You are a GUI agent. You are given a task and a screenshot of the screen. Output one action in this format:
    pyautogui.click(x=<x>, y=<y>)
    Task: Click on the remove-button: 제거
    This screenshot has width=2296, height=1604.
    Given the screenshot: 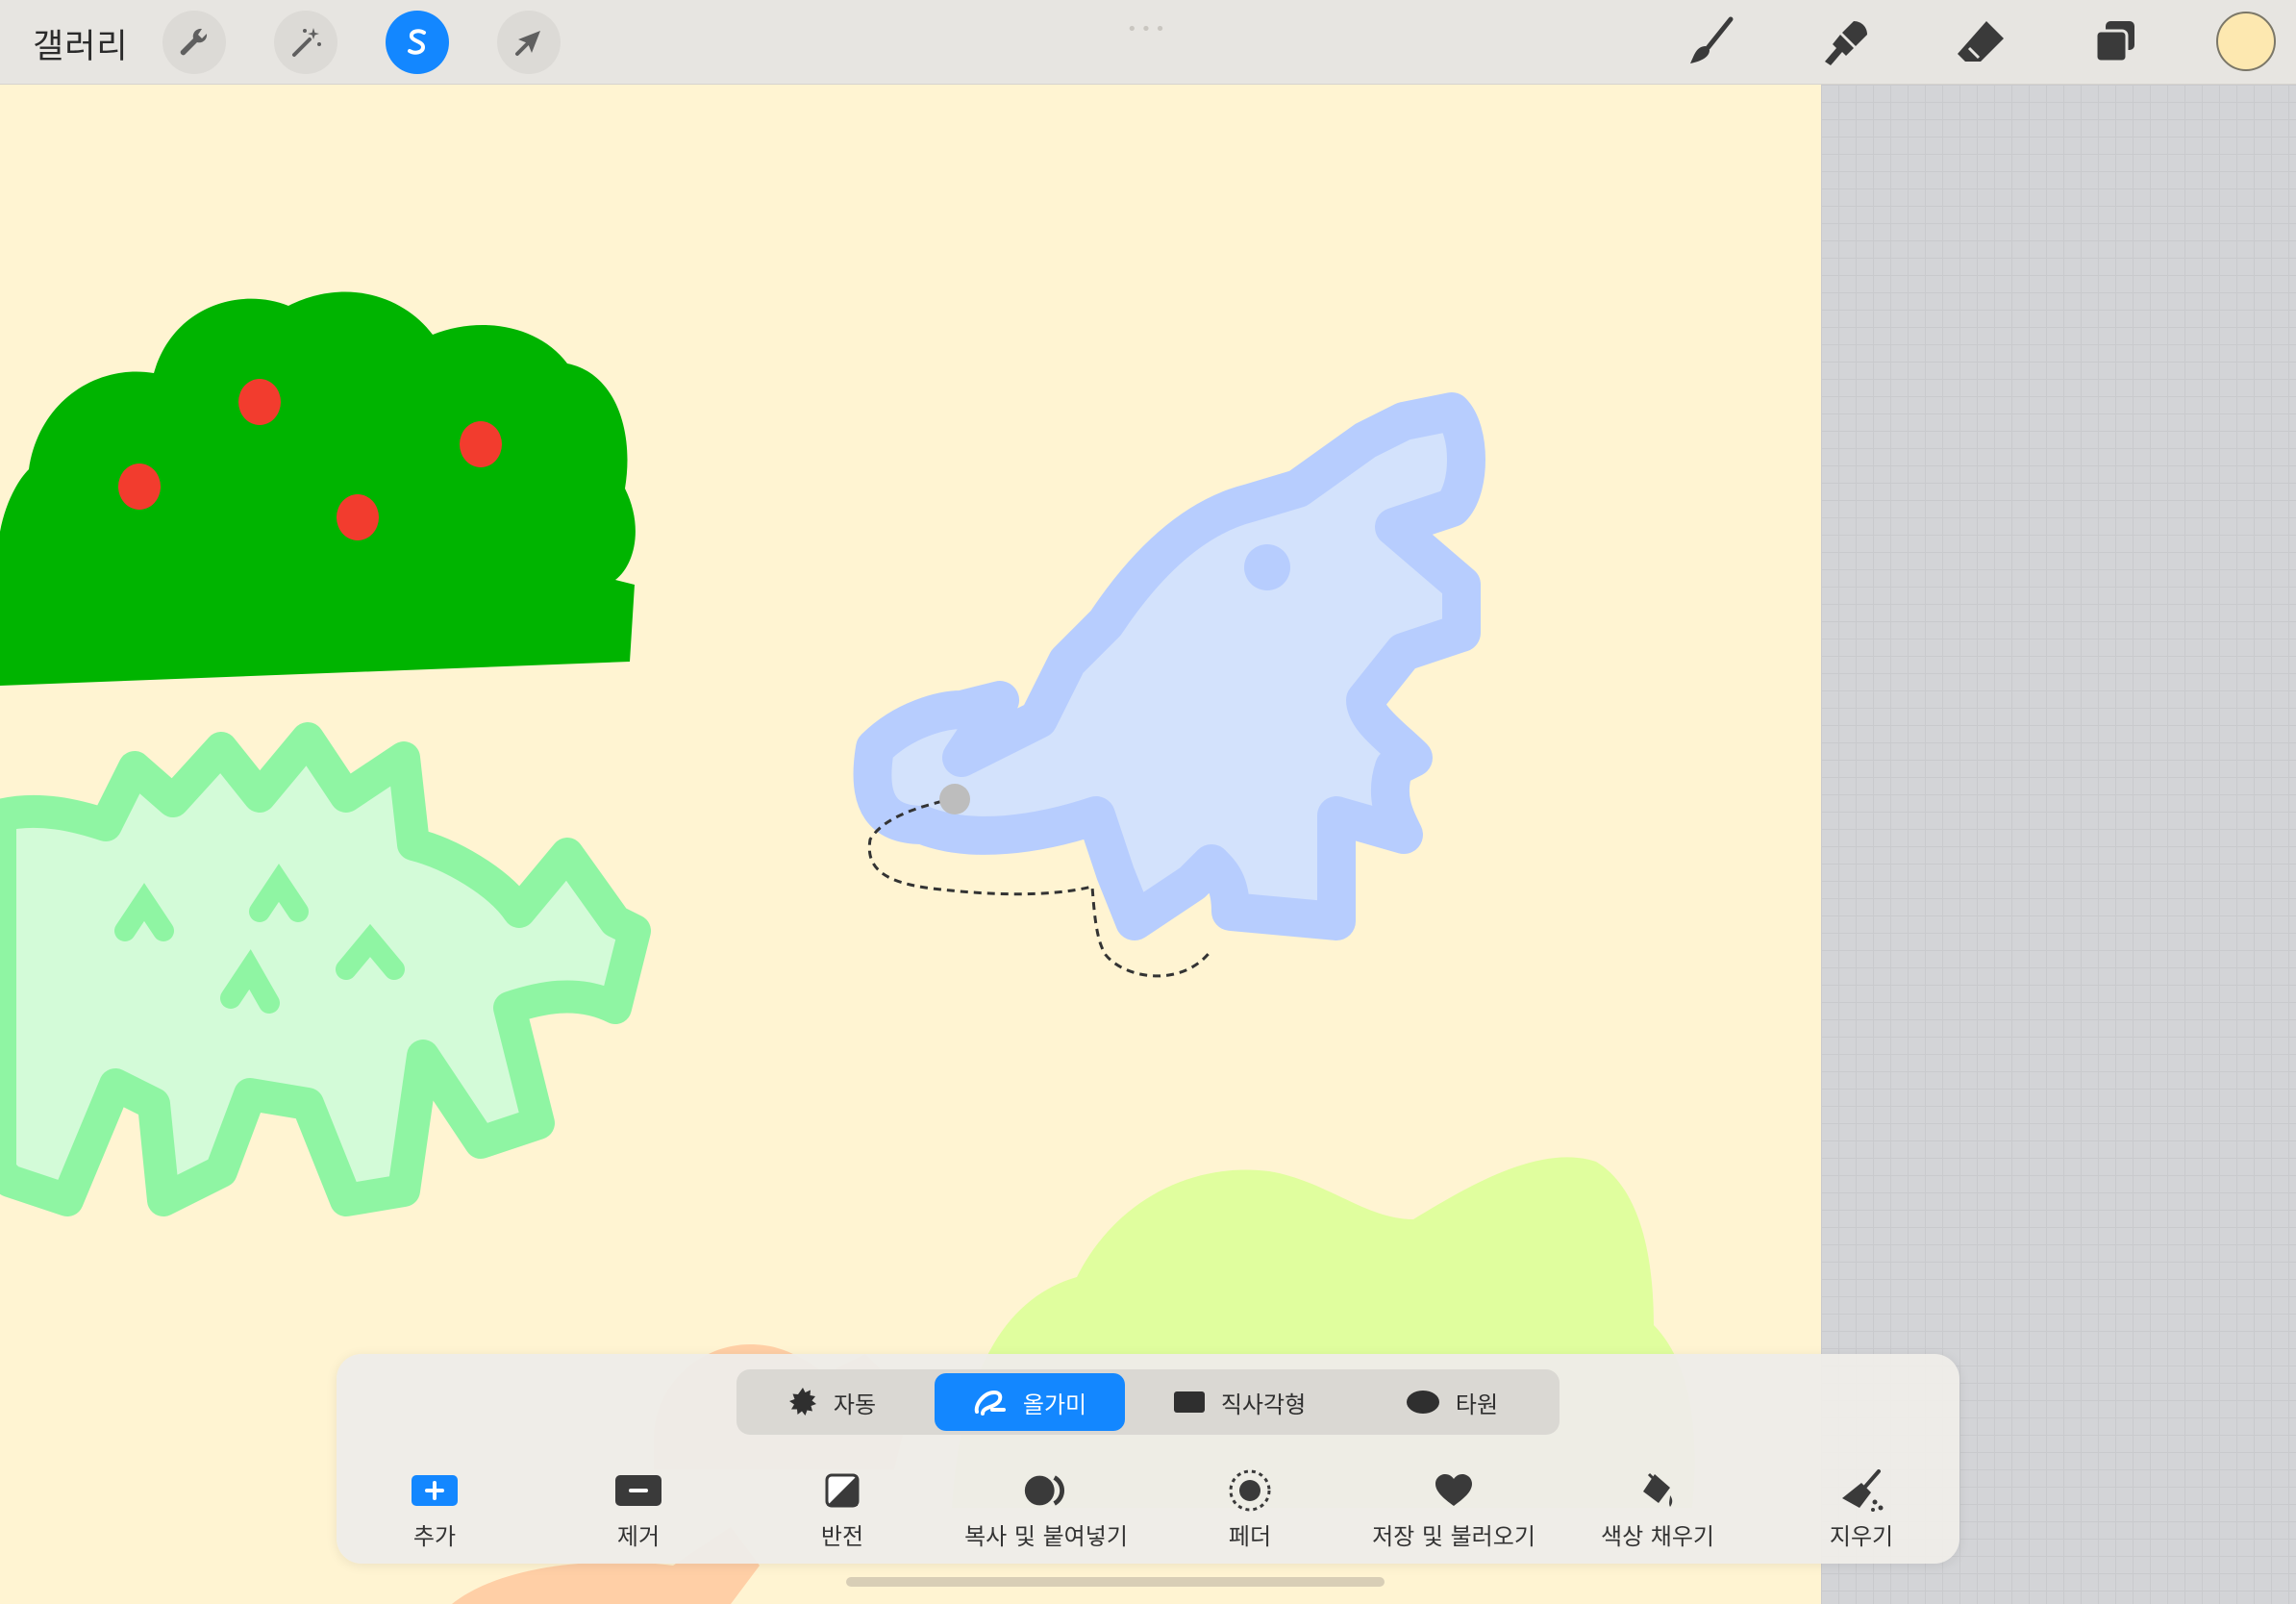 What is the action you would take?
    pyautogui.click(x=638, y=1510)
    